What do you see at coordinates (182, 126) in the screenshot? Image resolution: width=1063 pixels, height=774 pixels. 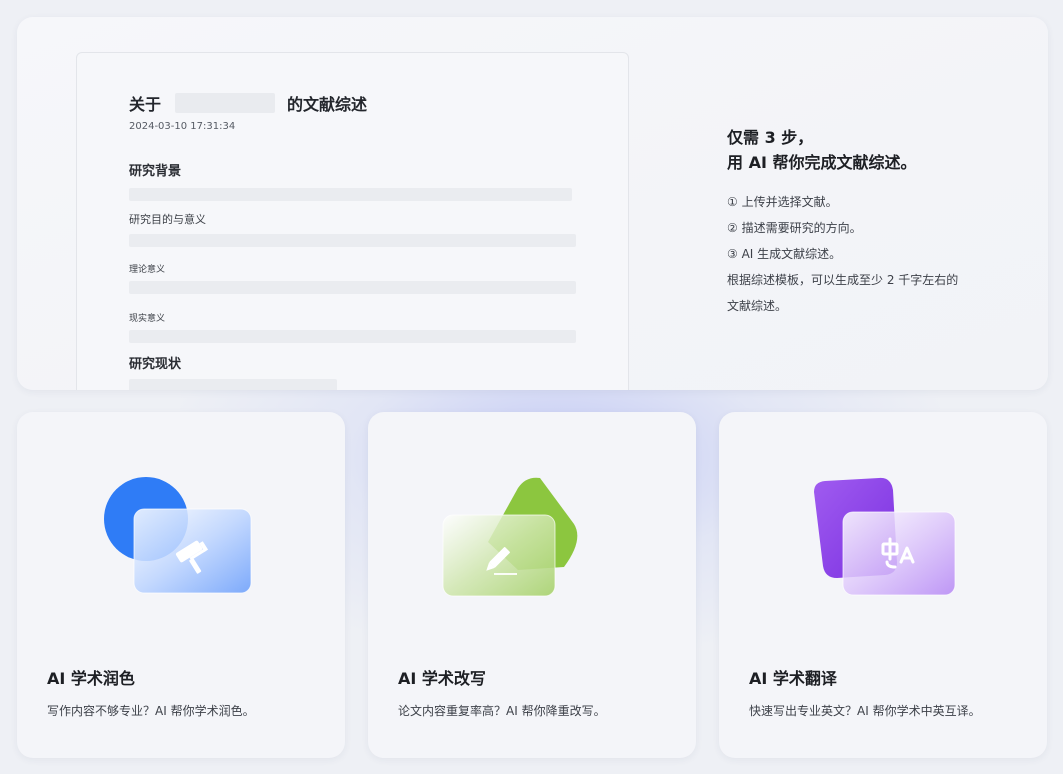 I see `document-date: 2024-03-10 17:31:34` at bounding box center [182, 126].